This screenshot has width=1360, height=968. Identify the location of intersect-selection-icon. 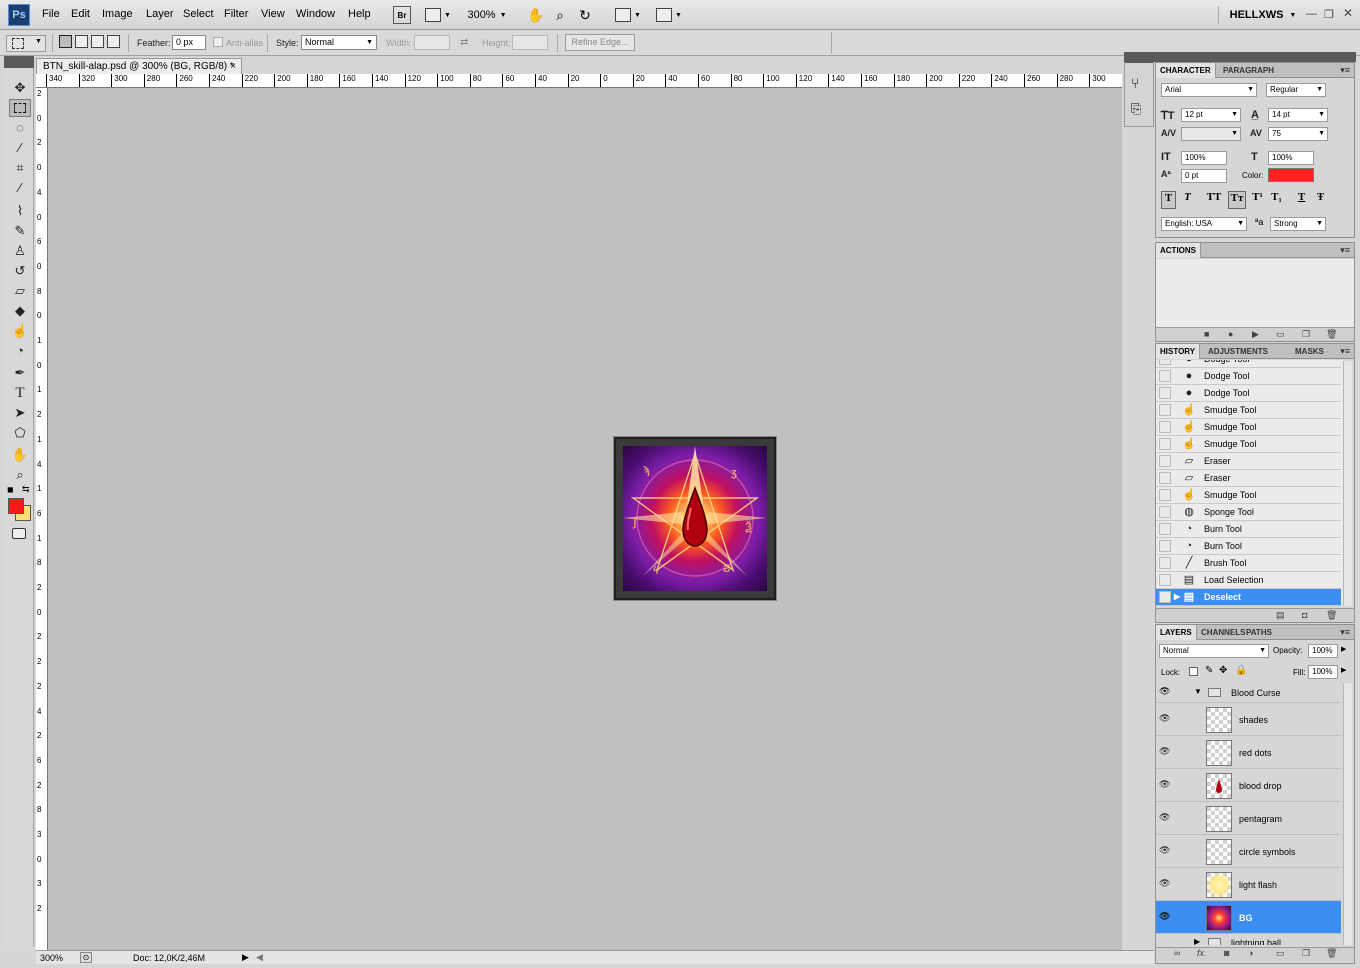
(113, 41).